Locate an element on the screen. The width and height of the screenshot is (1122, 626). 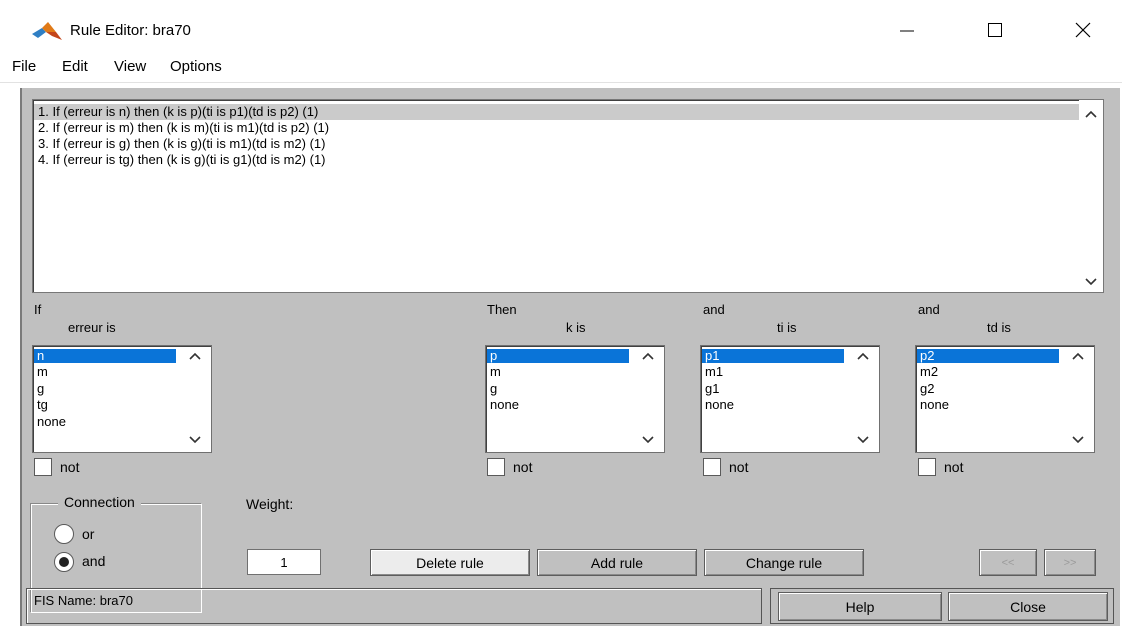
maximize-icon is located at coordinates (995, 30).